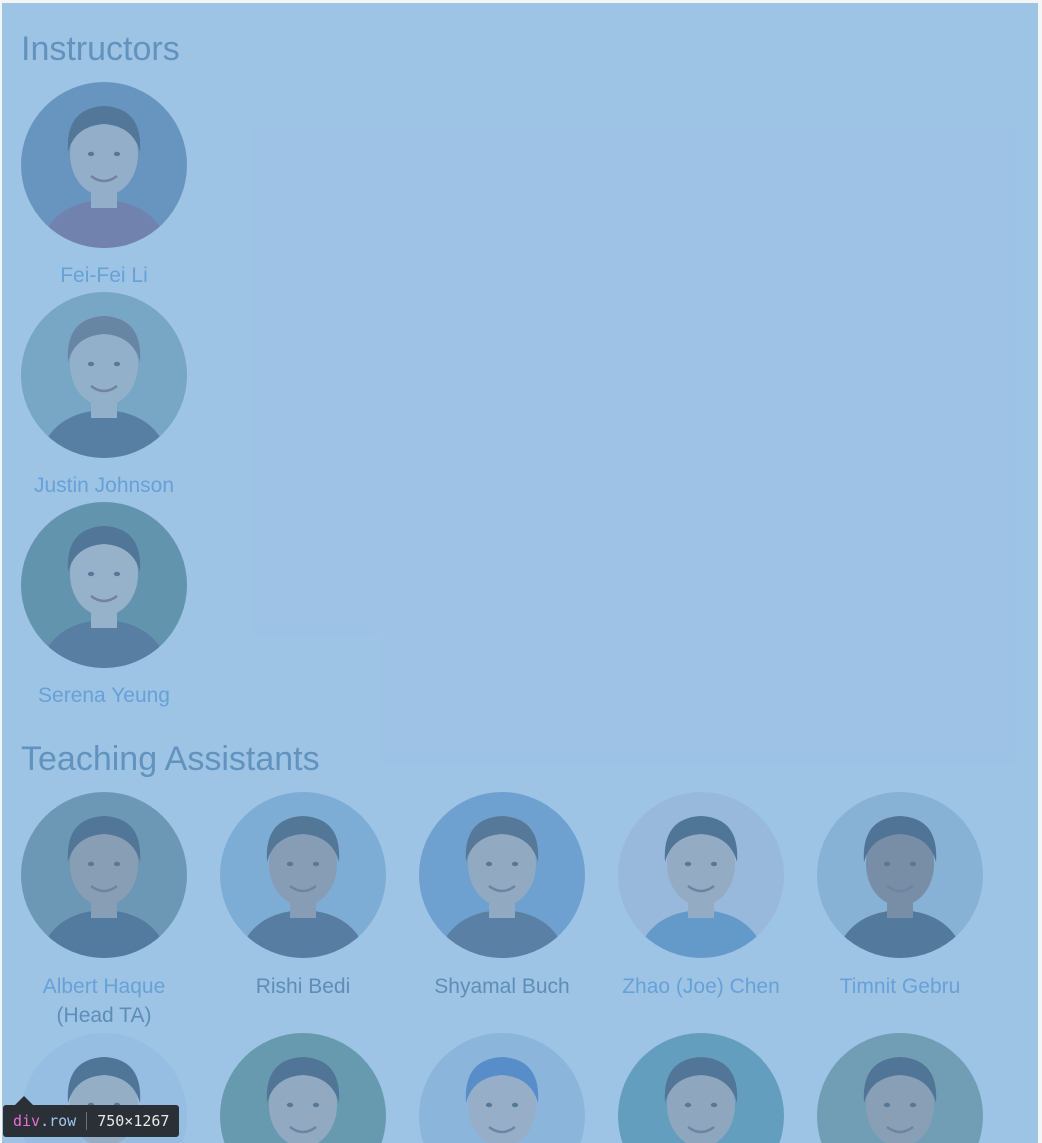 The image size is (1042, 1143). Describe the element at coordinates (100, 49) in the screenshot. I see `instructors-heading: Instructors` at that location.